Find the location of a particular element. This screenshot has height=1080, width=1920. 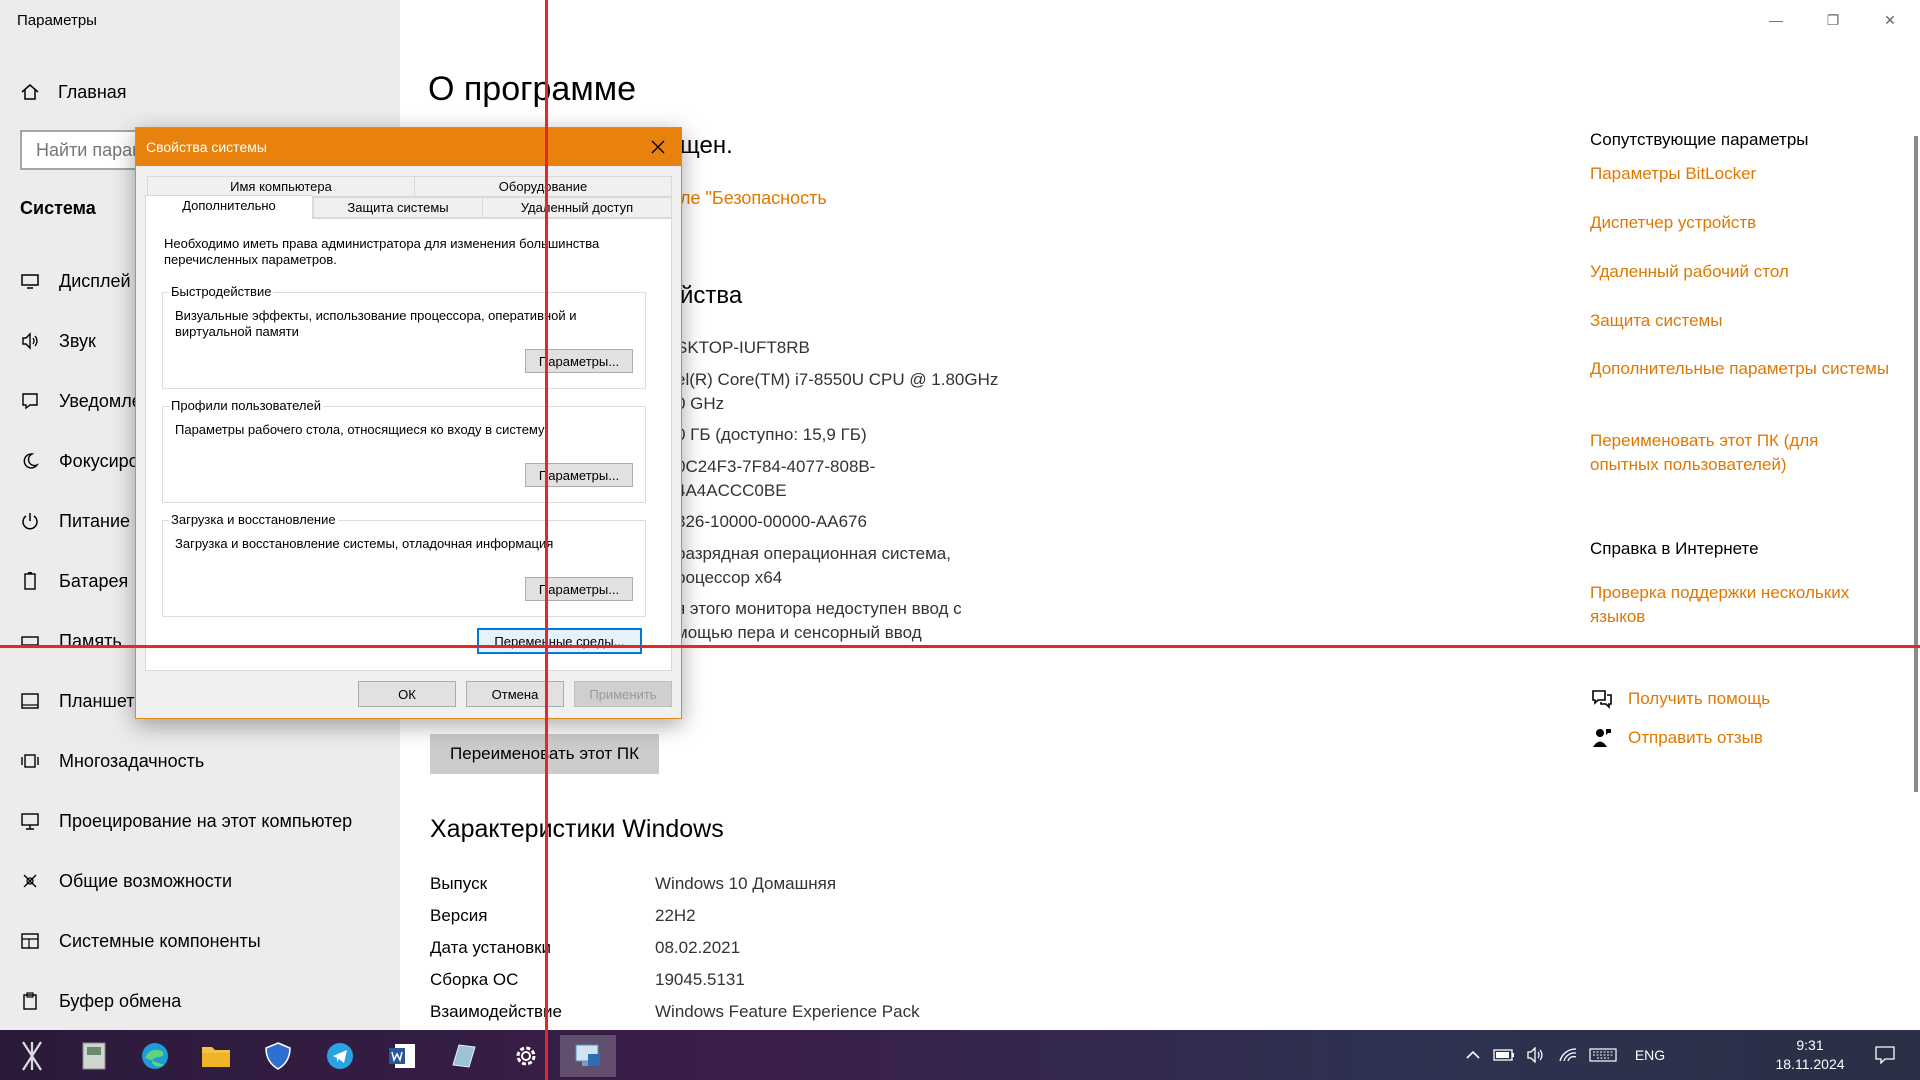

experience-value: Windows Feature Experience Pack is located at coordinates (787, 1011).